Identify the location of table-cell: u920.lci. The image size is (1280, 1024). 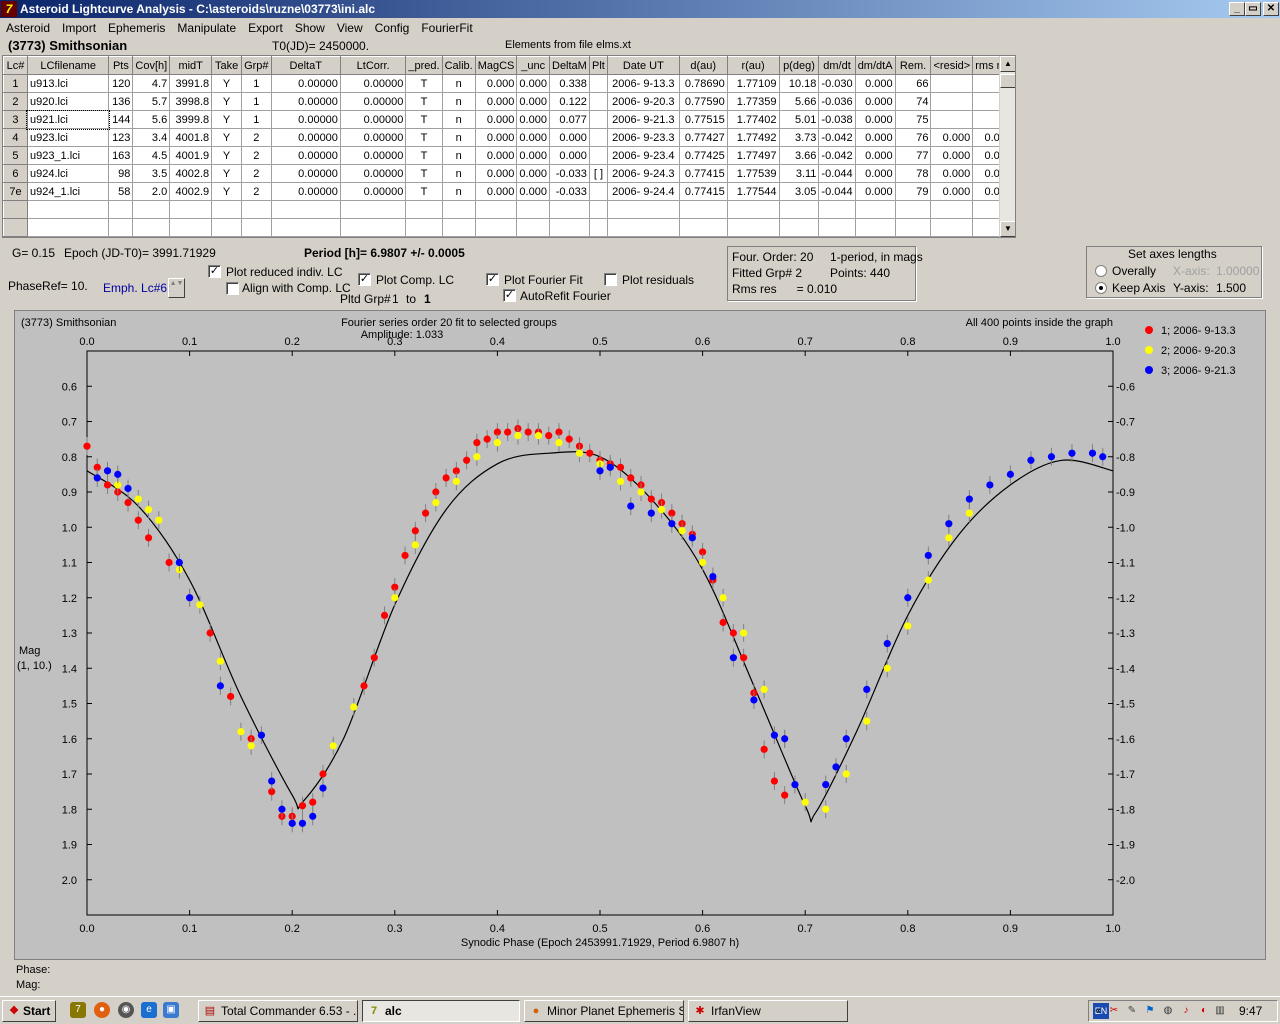
(68, 101).